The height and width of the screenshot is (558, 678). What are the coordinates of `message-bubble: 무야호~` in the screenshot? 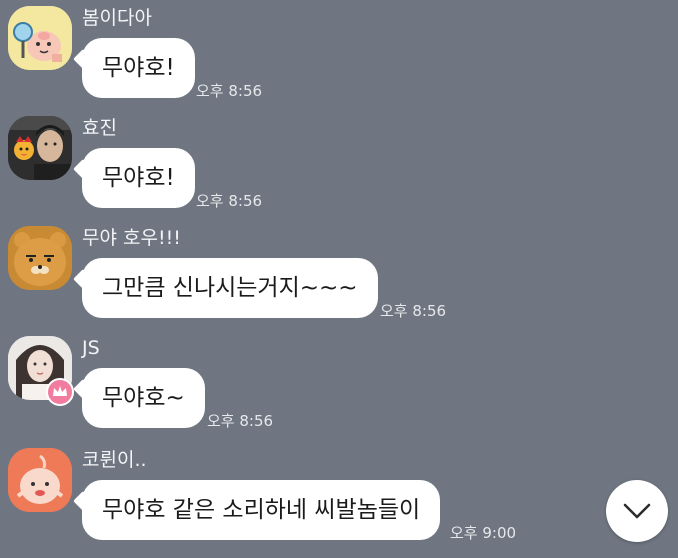 It's located at (143, 398).